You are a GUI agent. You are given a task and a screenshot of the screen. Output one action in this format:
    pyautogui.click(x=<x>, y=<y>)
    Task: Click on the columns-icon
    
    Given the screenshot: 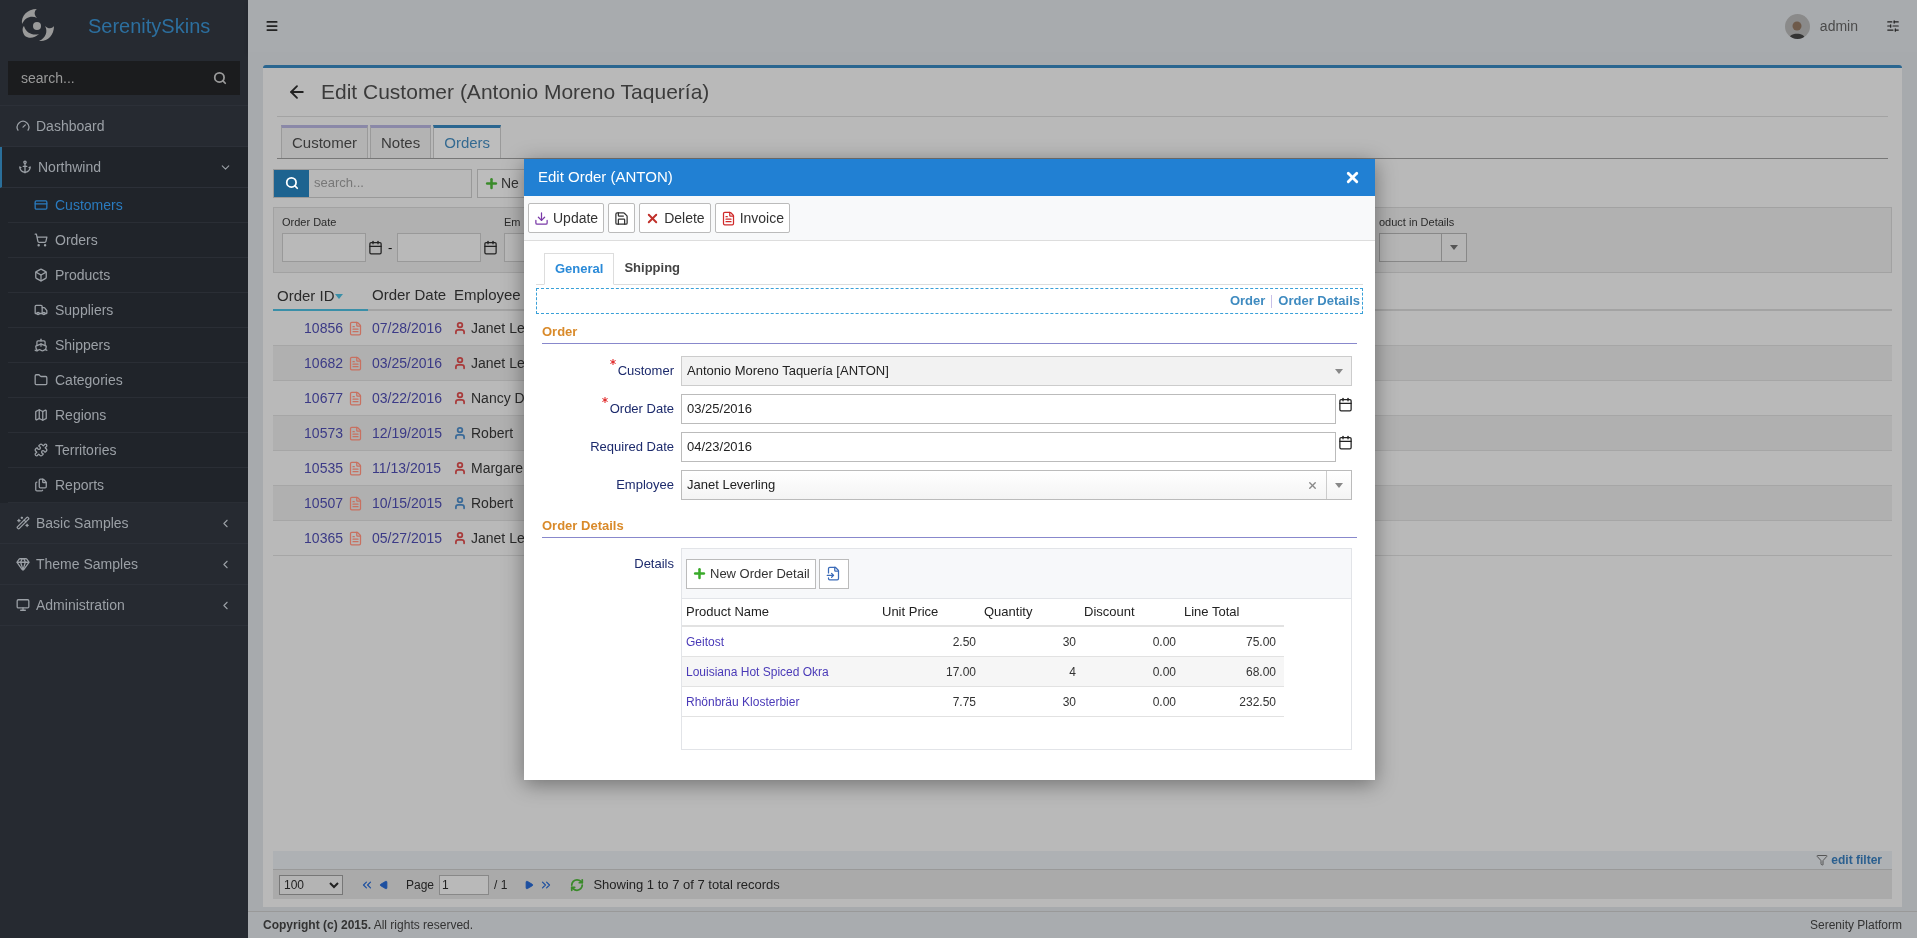 What is the action you would take?
    pyautogui.click(x=834, y=573)
    